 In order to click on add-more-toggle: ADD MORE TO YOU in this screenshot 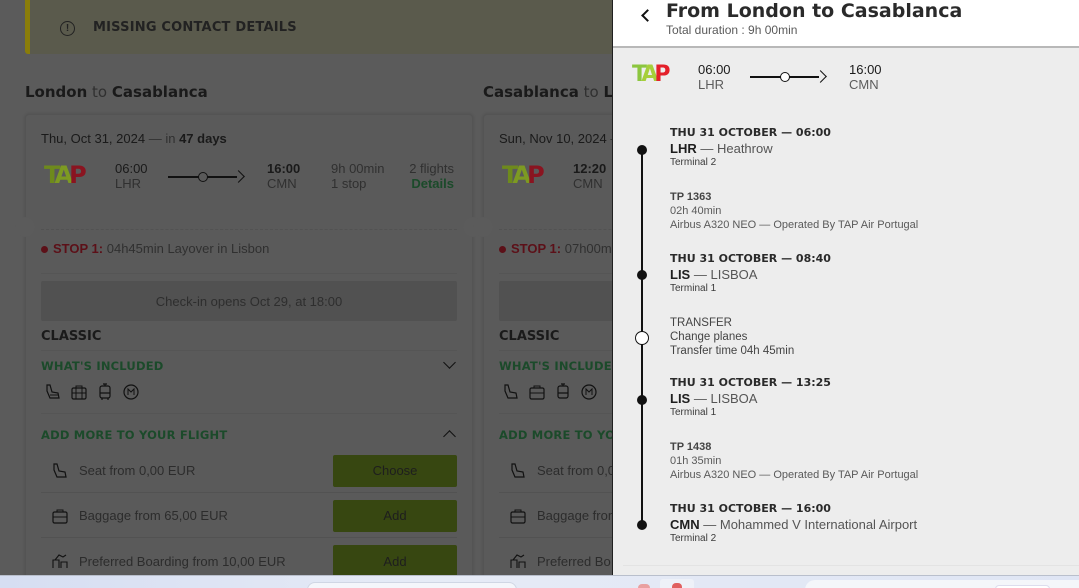, I will do `click(562, 435)`.